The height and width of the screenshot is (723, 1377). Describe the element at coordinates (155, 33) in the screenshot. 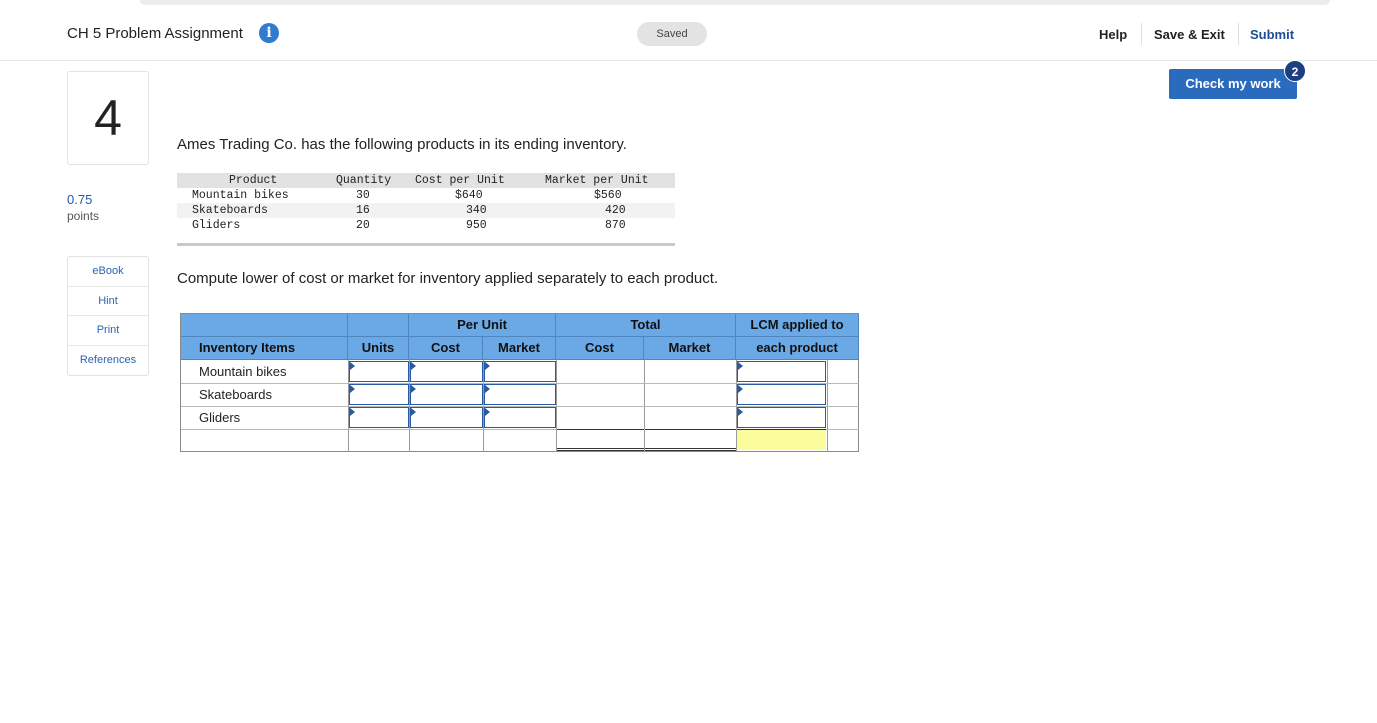

I see `assignment-title: CH 5 Problem Assignment` at that location.